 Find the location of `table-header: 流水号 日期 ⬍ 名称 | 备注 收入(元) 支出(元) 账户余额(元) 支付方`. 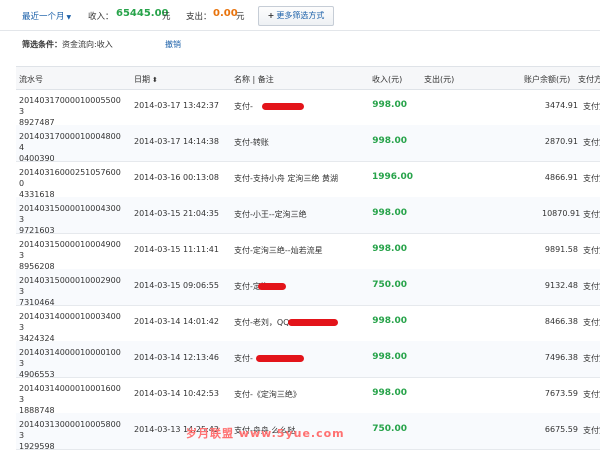

table-header: 流水号 日期 ⬍ 名称 | 备注 收入(元) 支出(元) 账户余额(元) 支付方 is located at coordinates (308, 78).